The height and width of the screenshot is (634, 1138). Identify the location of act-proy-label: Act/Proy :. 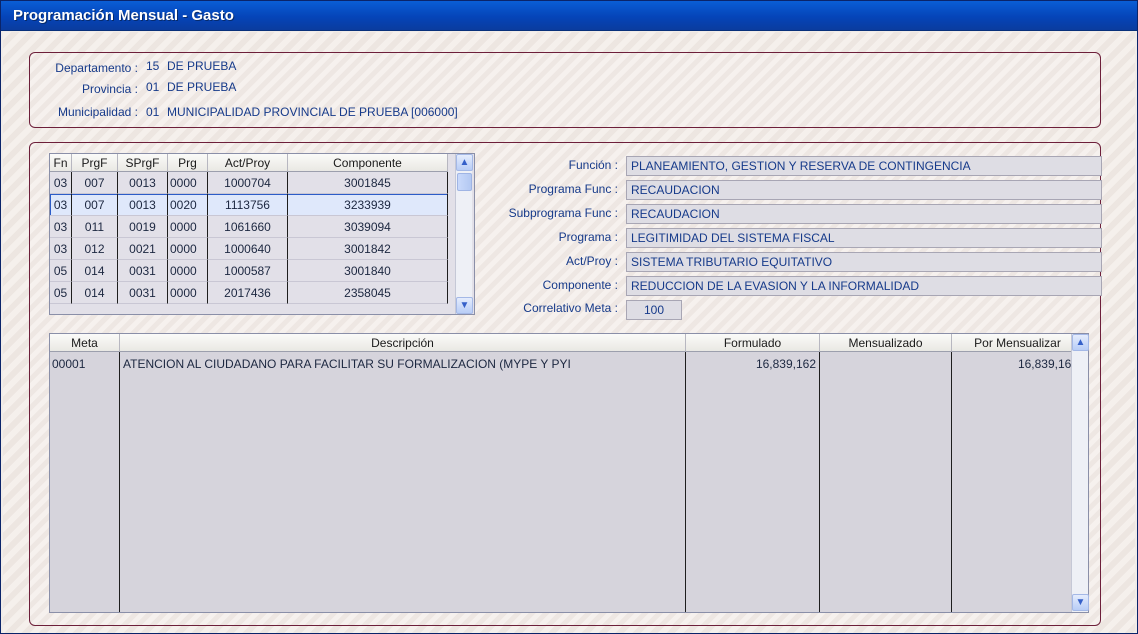
(591, 261).